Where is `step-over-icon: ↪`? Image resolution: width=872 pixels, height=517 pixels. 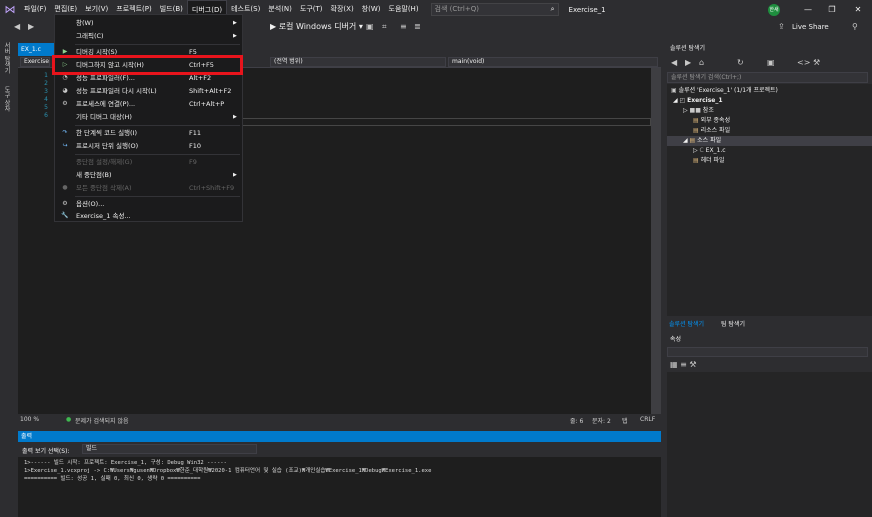 step-over-icon: ↪ is located at coordinates (65, 145).